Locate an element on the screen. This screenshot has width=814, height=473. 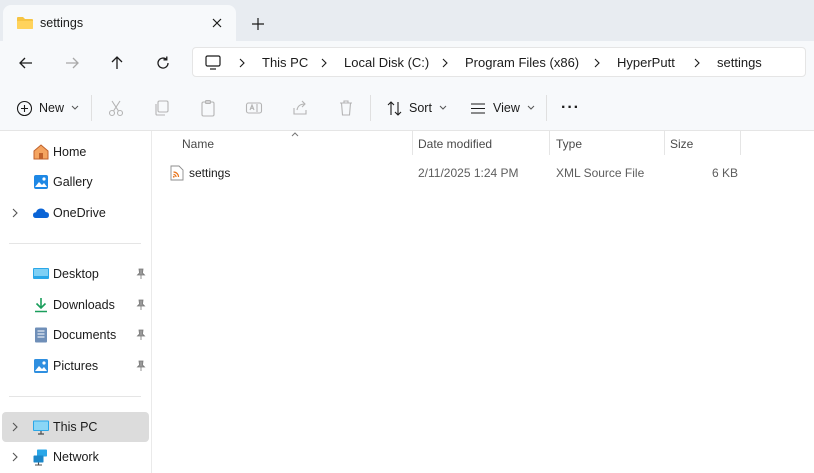
delete-button is located at coordinates (346, 108).